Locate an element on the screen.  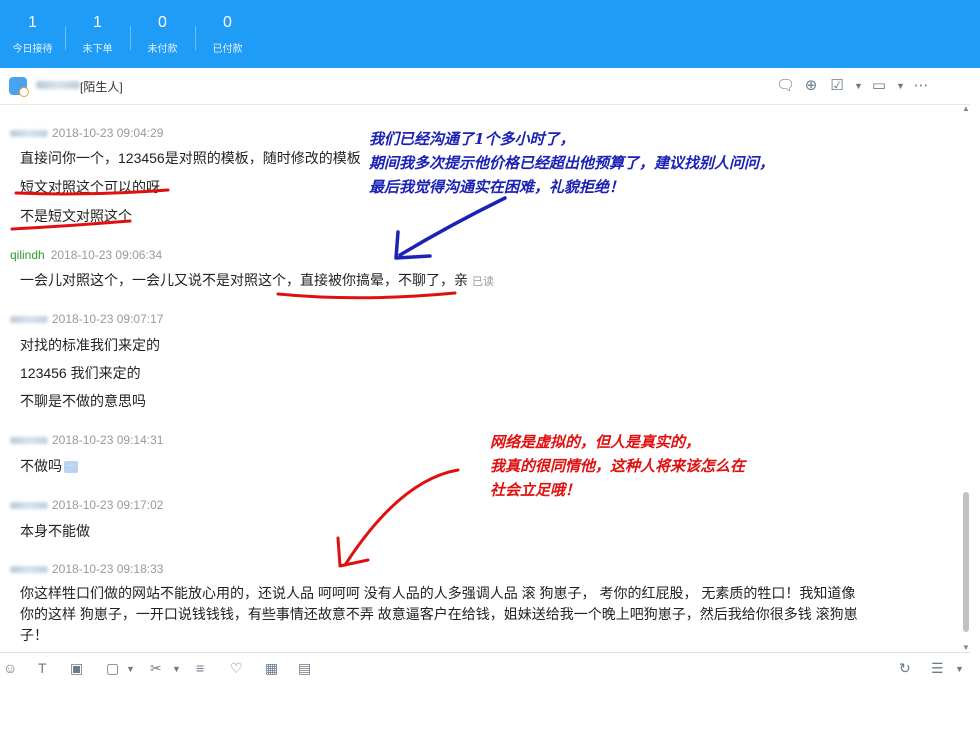
stats-bar: 1 今日接待 1 未下单 0 未付款 0 已付款 is located at coordinates (490, 34).